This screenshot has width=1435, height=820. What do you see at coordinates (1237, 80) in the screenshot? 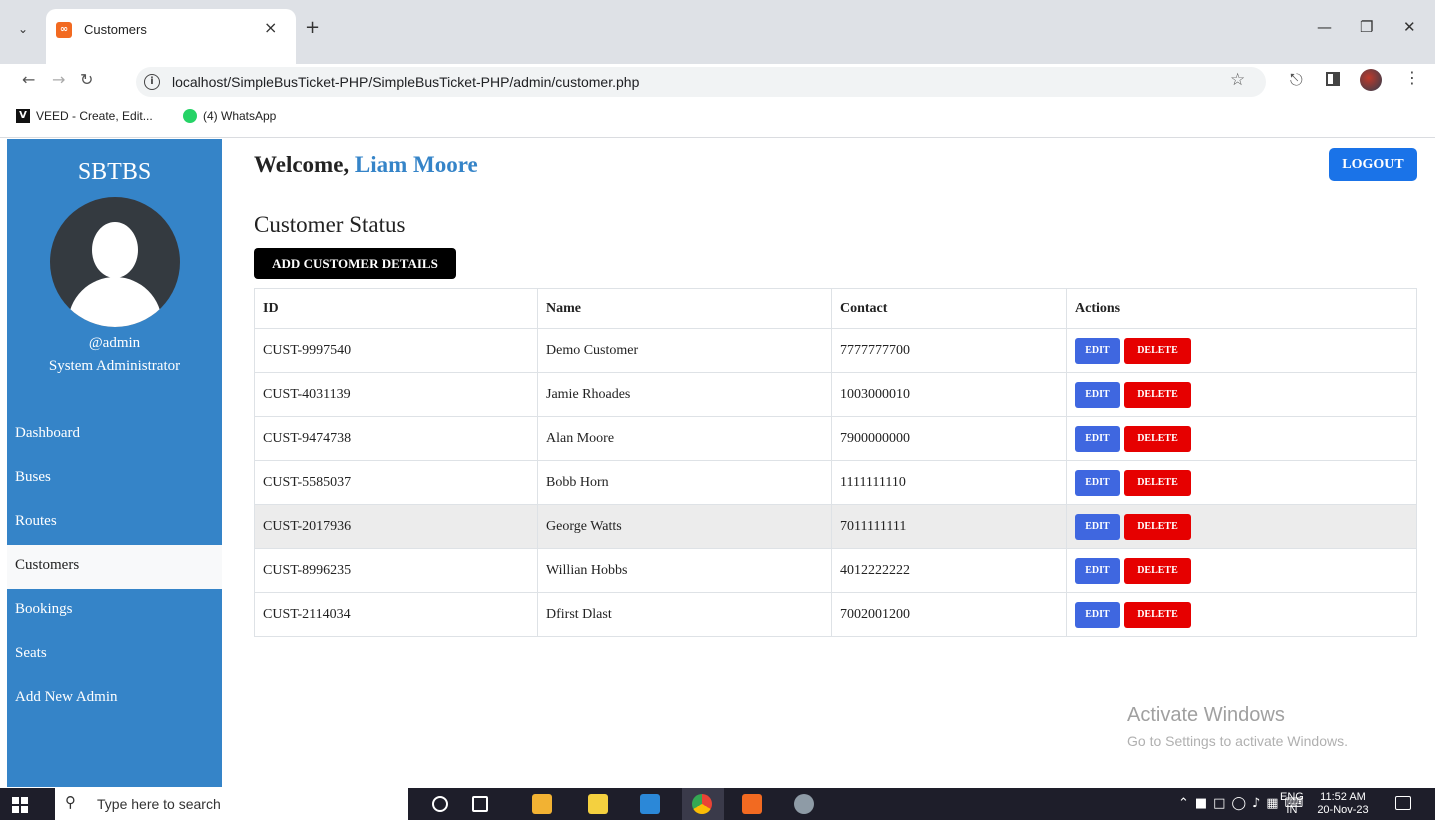
I see `bookmark-star-icon: ☆` at bounding box center [1237, 80].